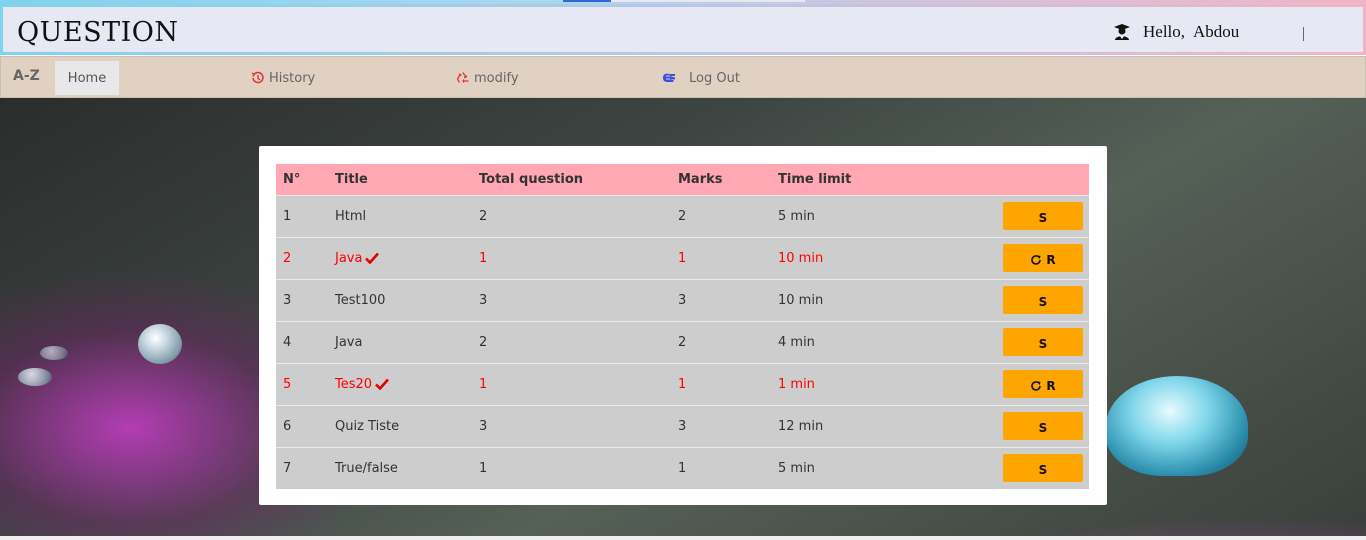 This screenshot has width=1366, height=540. I want to click on cell-time-text: 12 min, so click(801, 426).